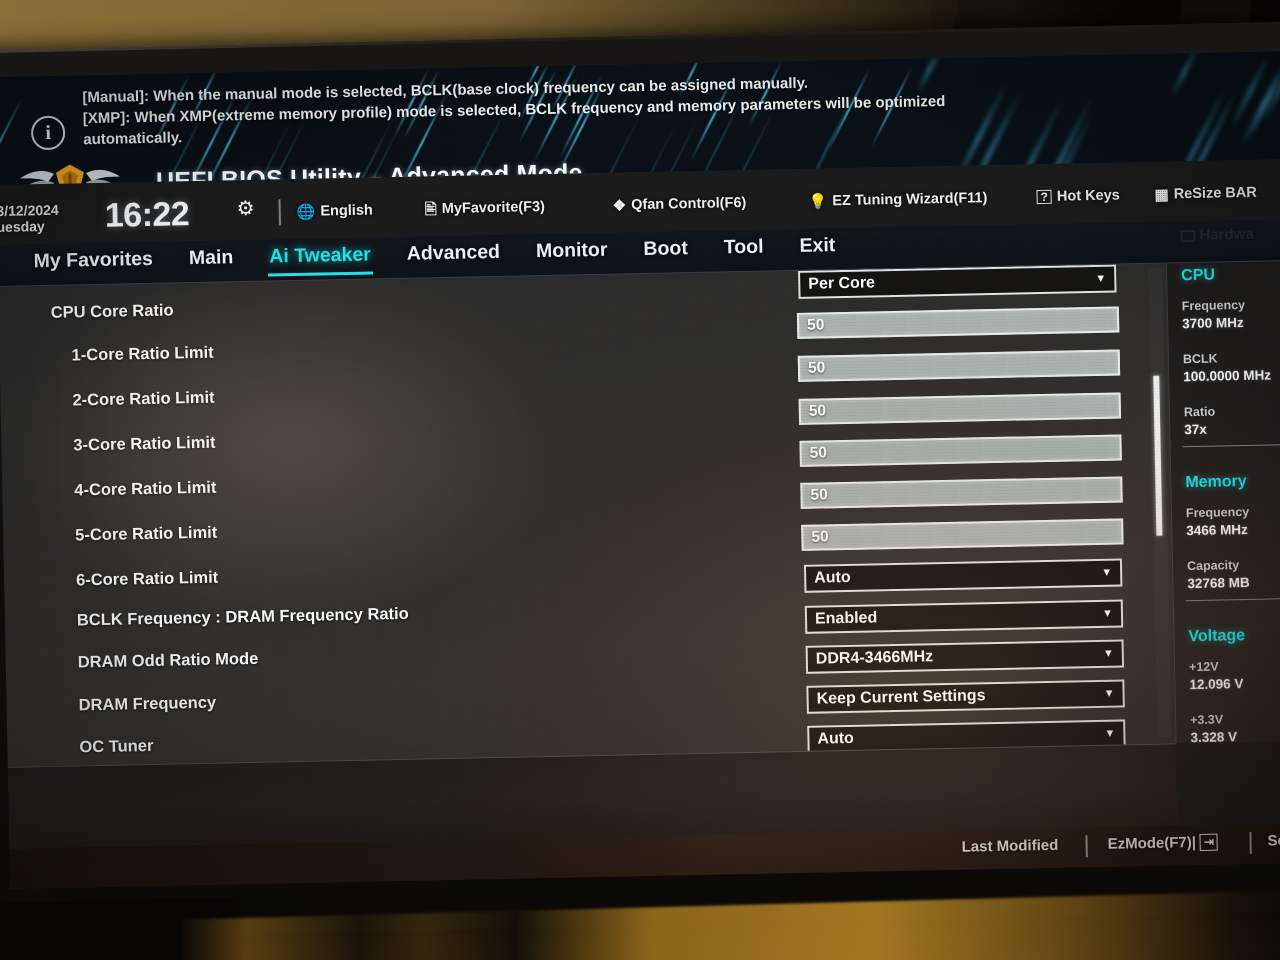 The width and height of the screenshot is (1280, 960). Describe the element at coordinates (1214, 736) in the screenshot. I see `hw-entry-value: 3.328 V` at that location.